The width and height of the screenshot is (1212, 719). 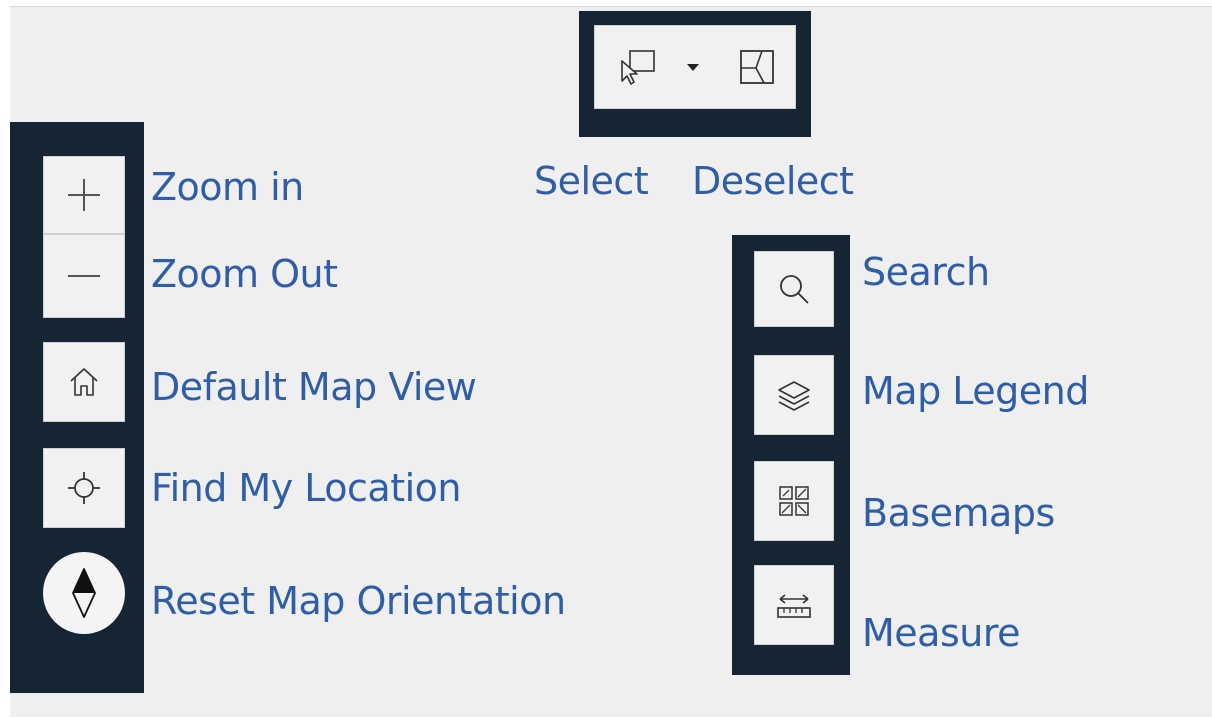 I want to click on crosshair-icon, so click(x=84, y=488).